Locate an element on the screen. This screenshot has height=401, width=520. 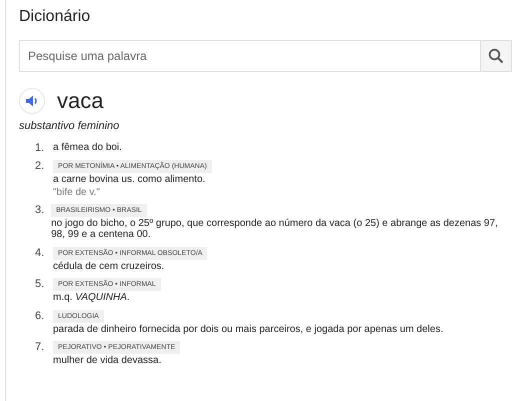
search-button is located at coordinates (496, 56).